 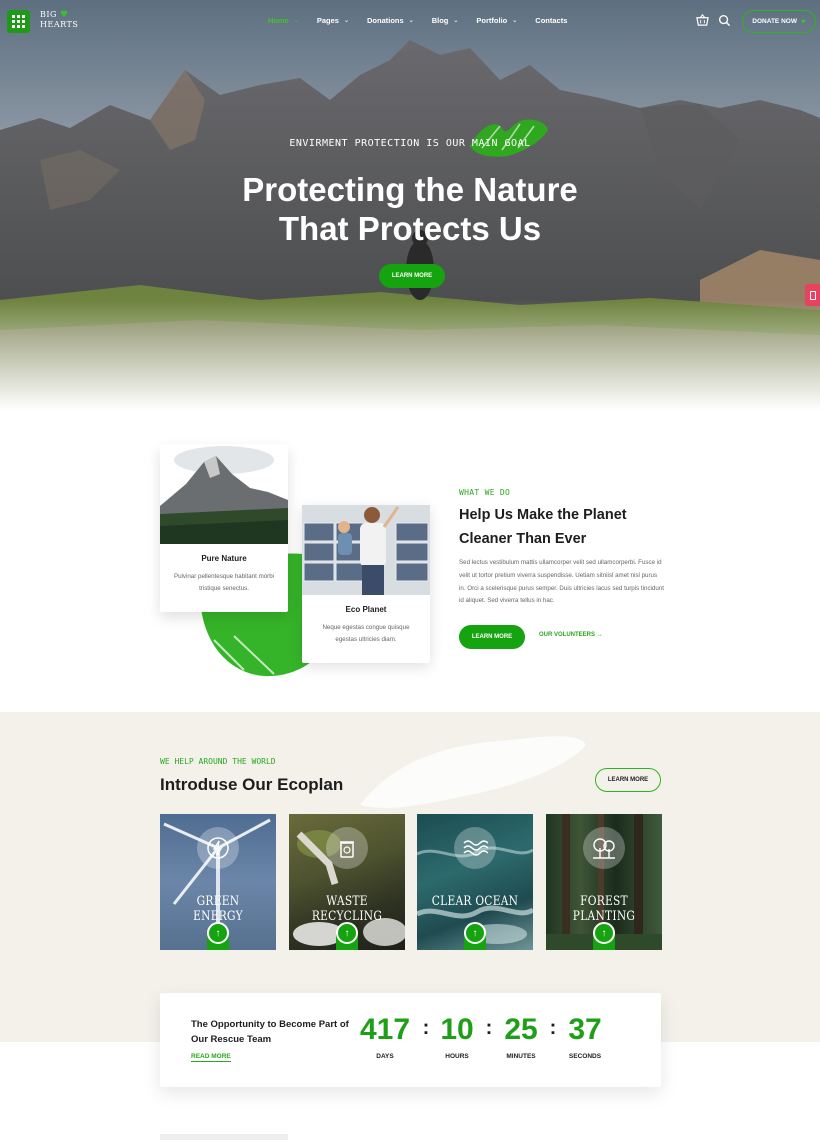 What do you see at coordinates (585, 1029) in the screenshot?
I see `countdown-seconds: 37` at bounding box center [585, 1029].